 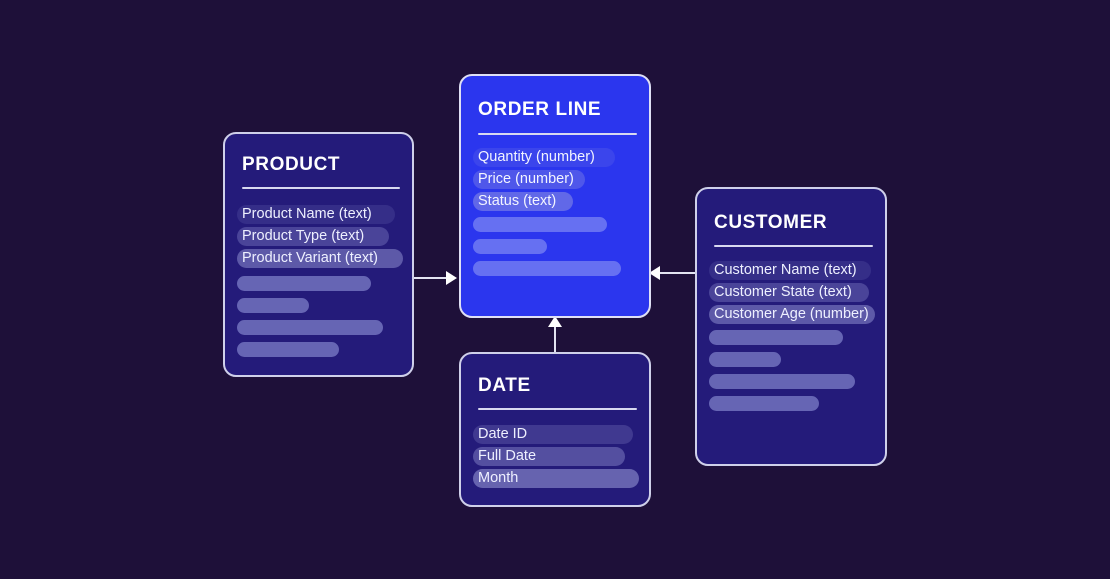 What do you see at coordinates (557, 134) in the screenshot?
I see `card-order-line-divider` at bounding box center [557, 134].